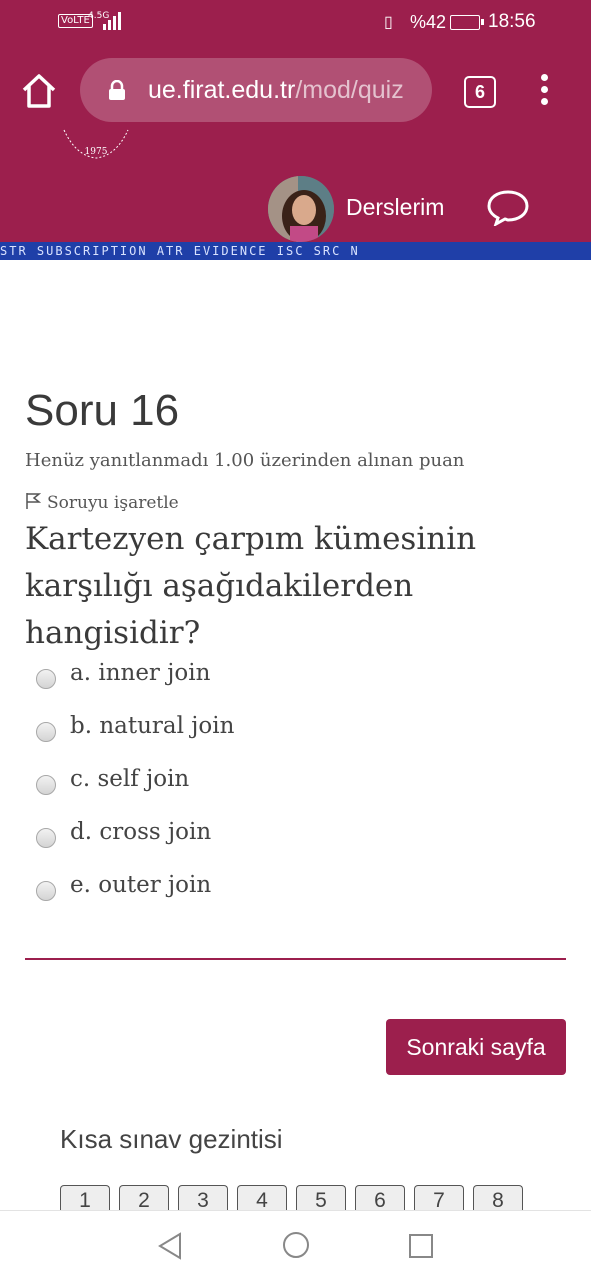 The height and width of the screenshot is (1281, 591). Describe the element at coordinates (140, 673) in the screenshot. I see `answer-label: a. inner join` at that location.